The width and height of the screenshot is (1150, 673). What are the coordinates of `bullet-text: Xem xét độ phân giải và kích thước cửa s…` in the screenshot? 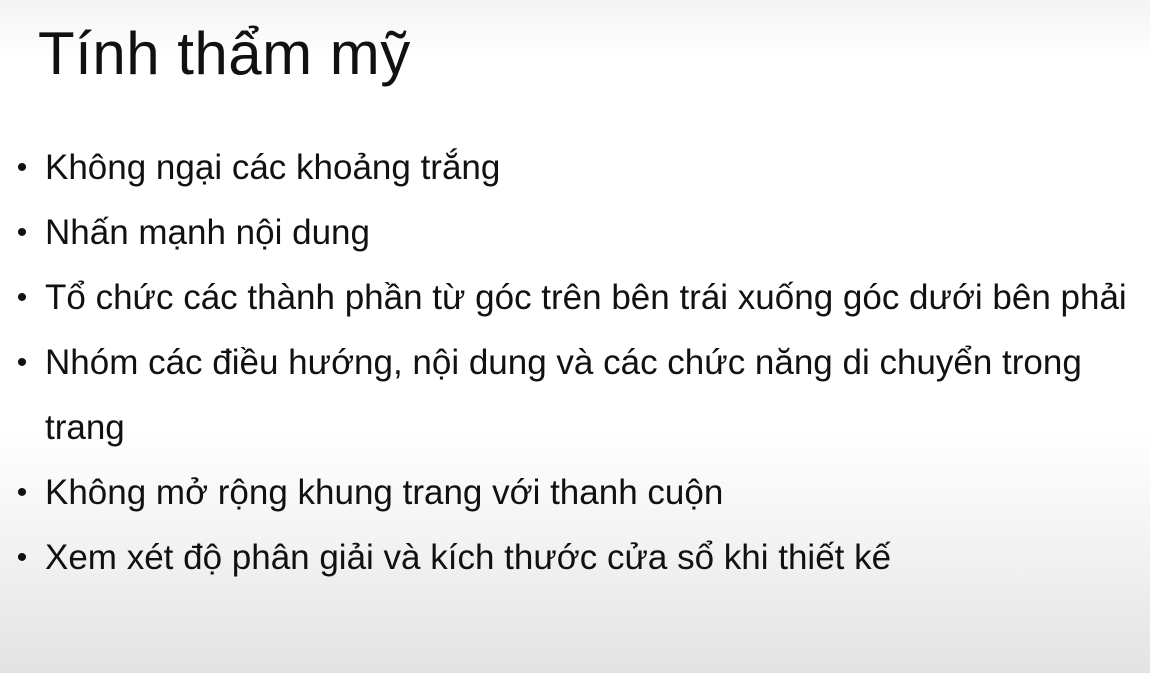 It's located at (468, 557).